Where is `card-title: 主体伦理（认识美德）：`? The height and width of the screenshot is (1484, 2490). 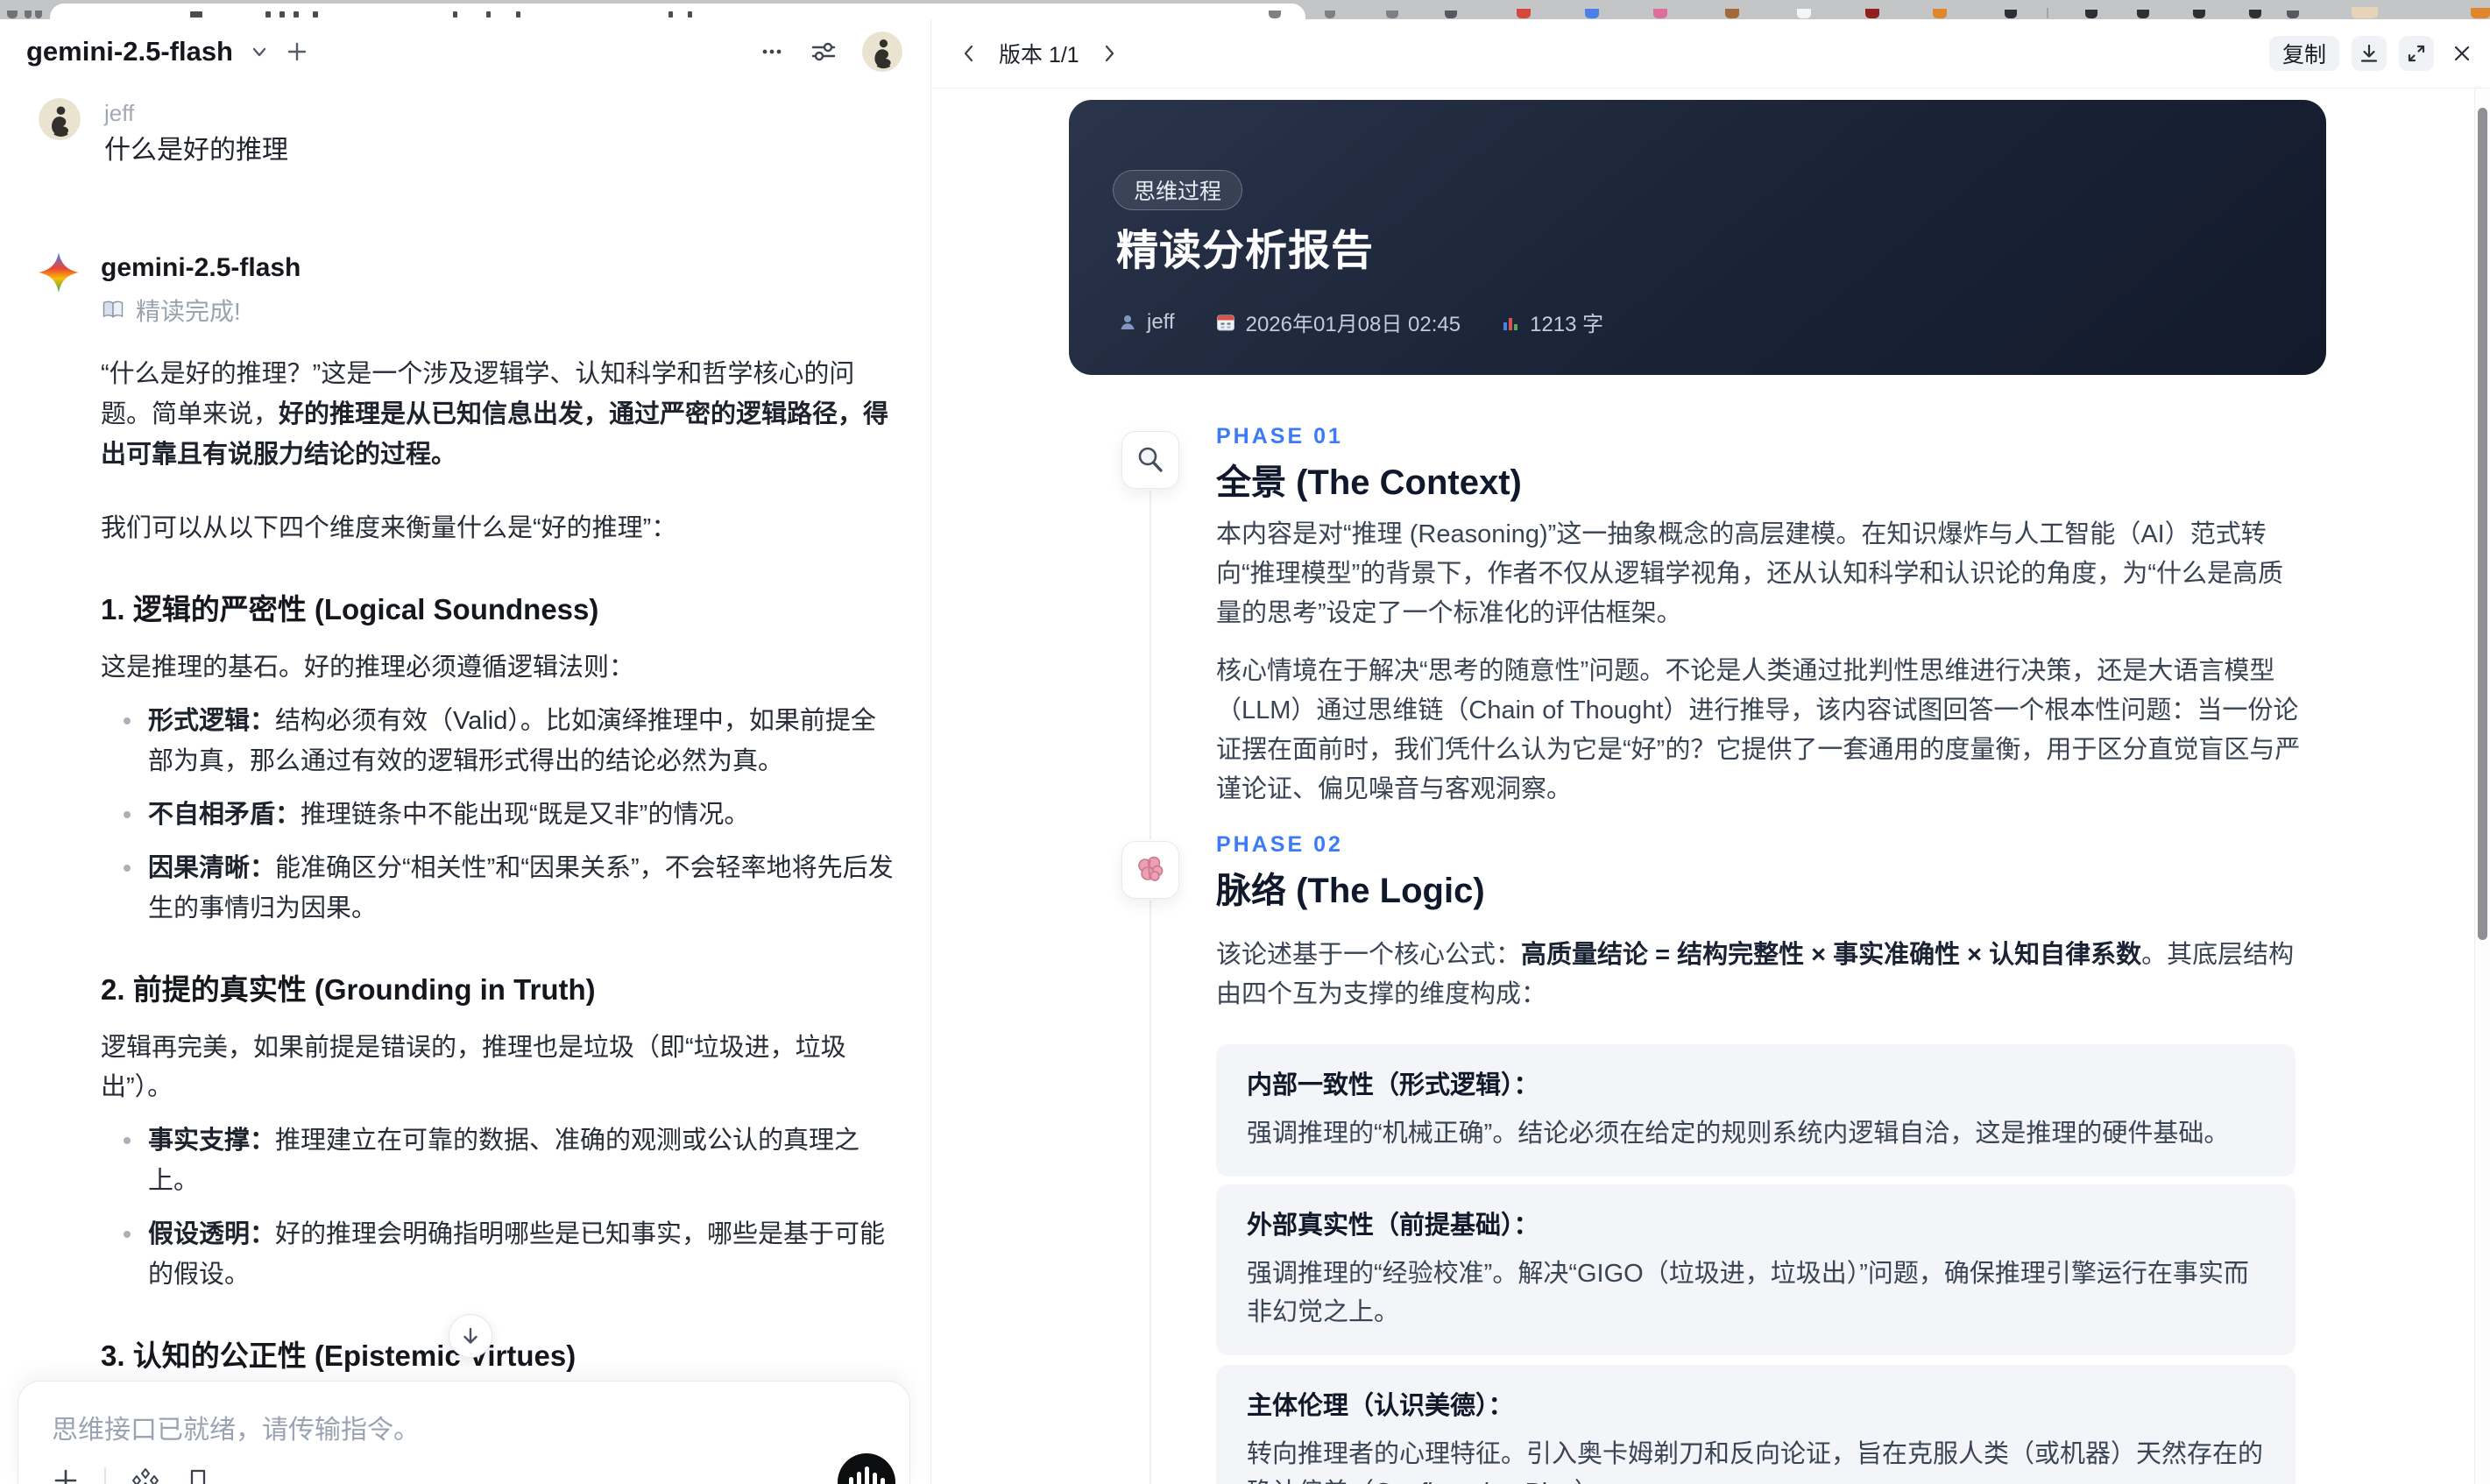
card-title: 主体伦理（认识美德）： is located at coordinates (1381, 1406).